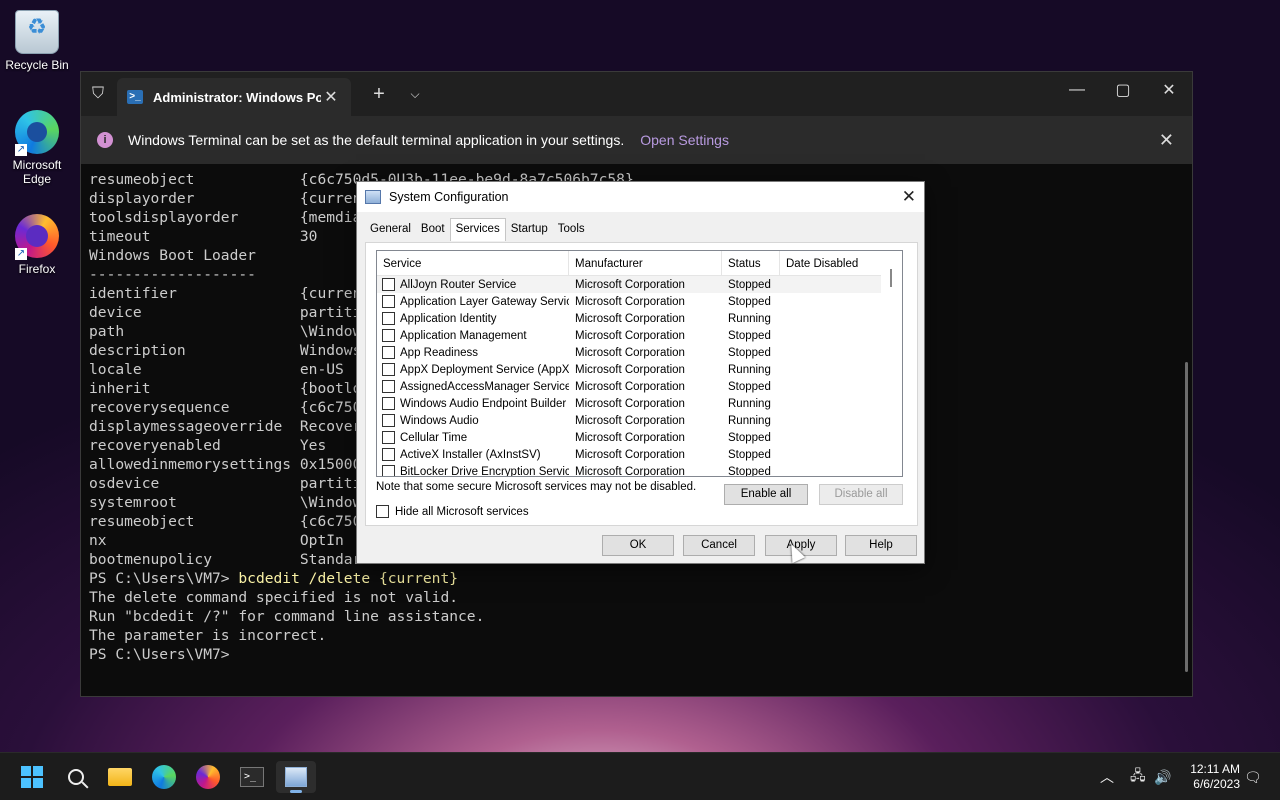 Image resolution: width=1280 pixels, height=800 pixels. I want to click on hide-microsoft-services-checkbox, so click(382, 511).